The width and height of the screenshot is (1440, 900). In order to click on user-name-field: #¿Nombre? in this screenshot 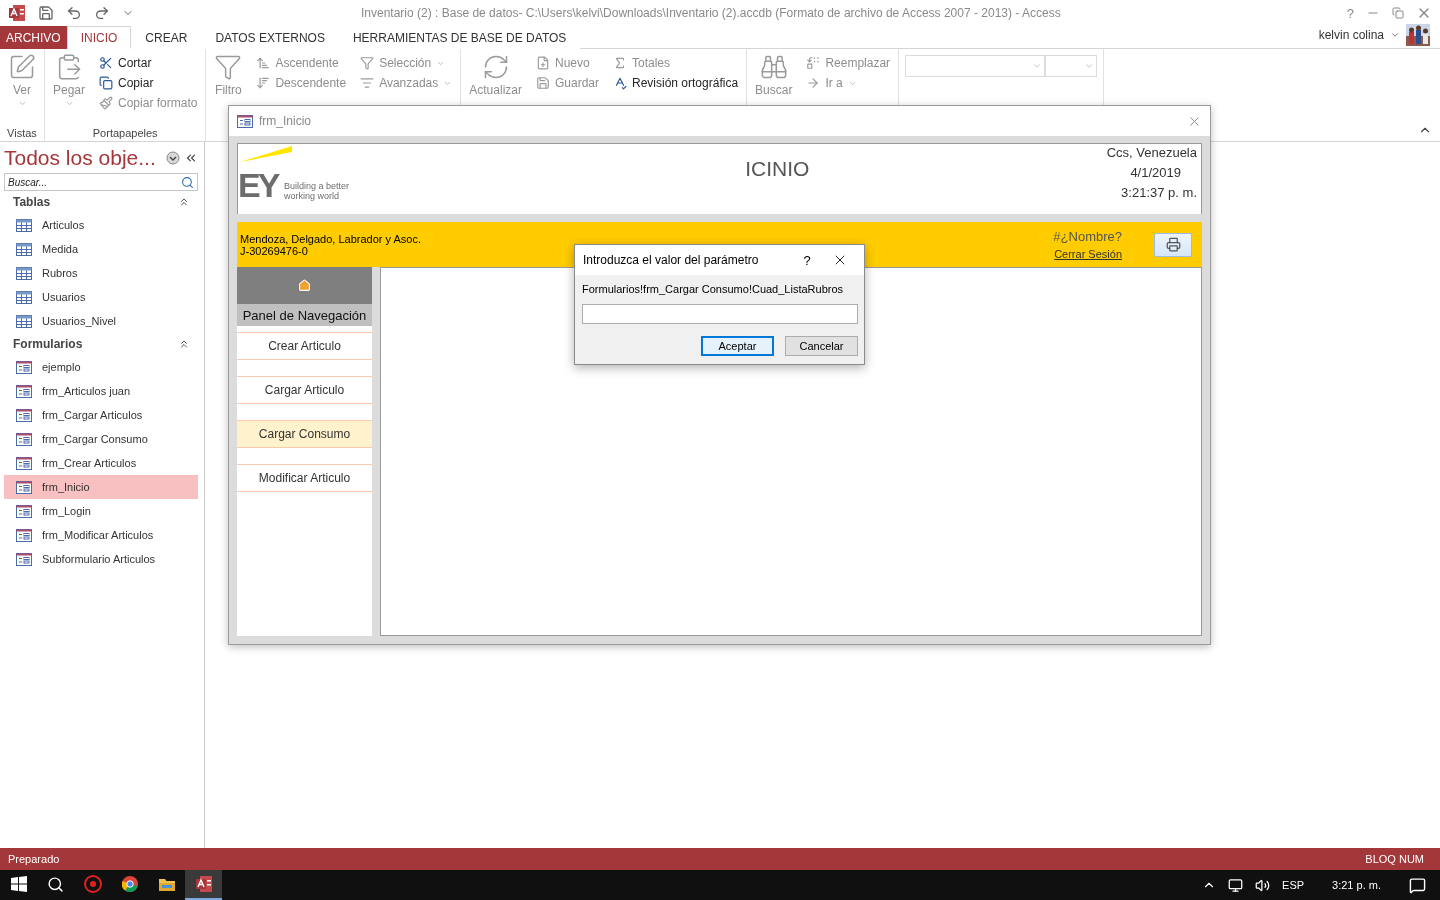, I will do `click(1087, 236)`.